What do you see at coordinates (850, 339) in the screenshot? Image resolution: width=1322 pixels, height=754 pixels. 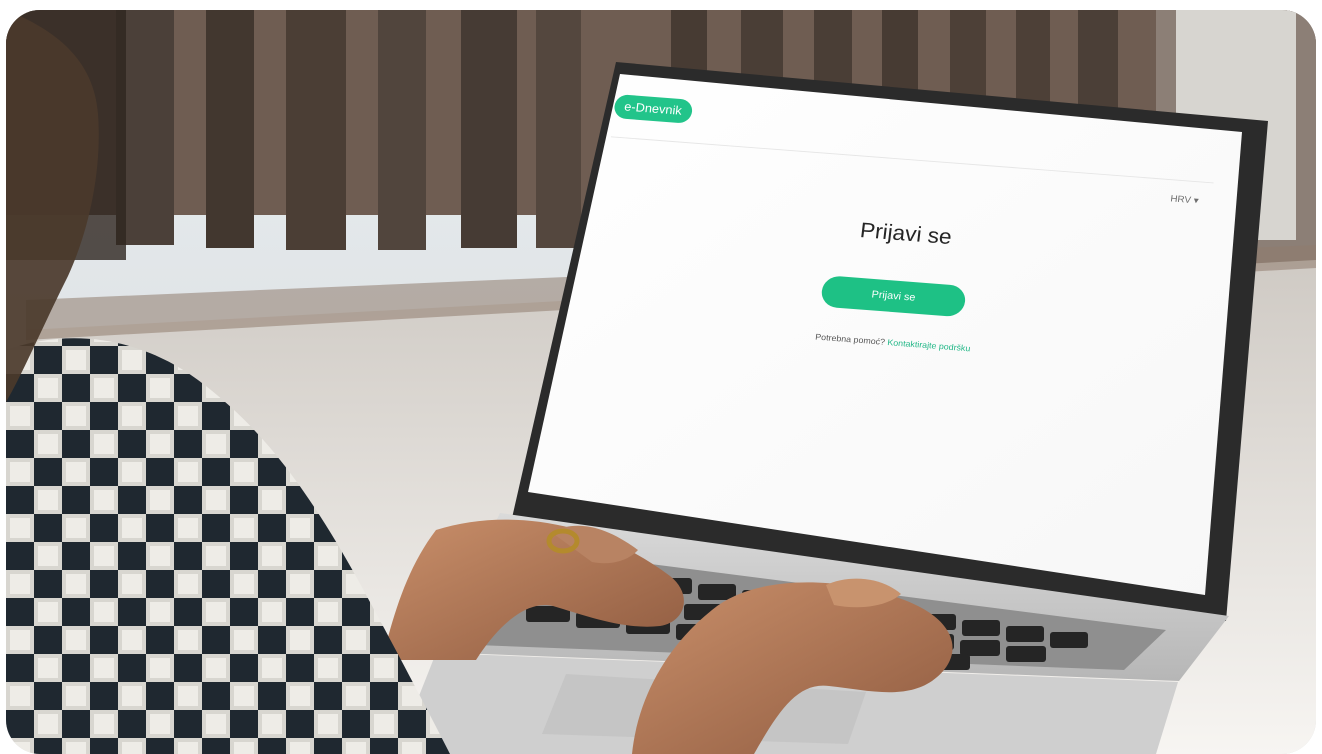 I see `help-prefix: Potrebna pomoć?` at bounding box center [850, 339].